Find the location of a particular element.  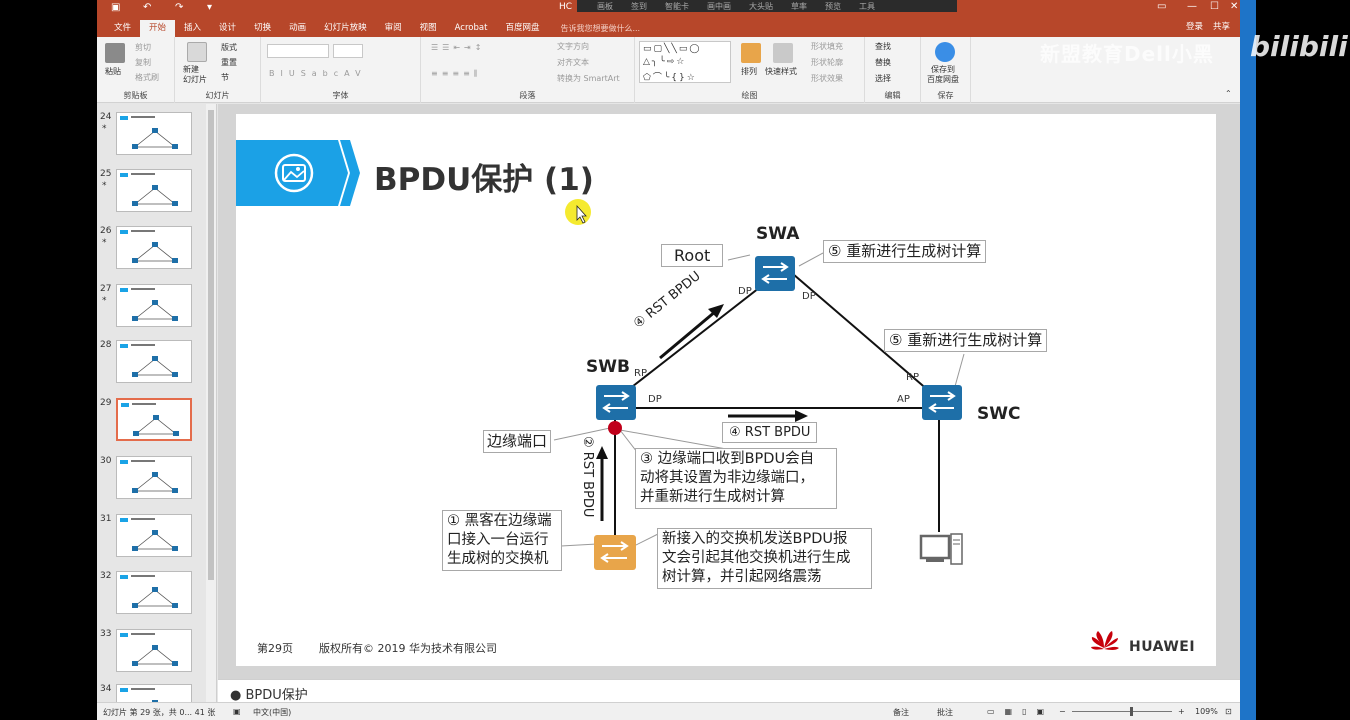

cut-button: 剪切 is located at coordinates (143, 47).